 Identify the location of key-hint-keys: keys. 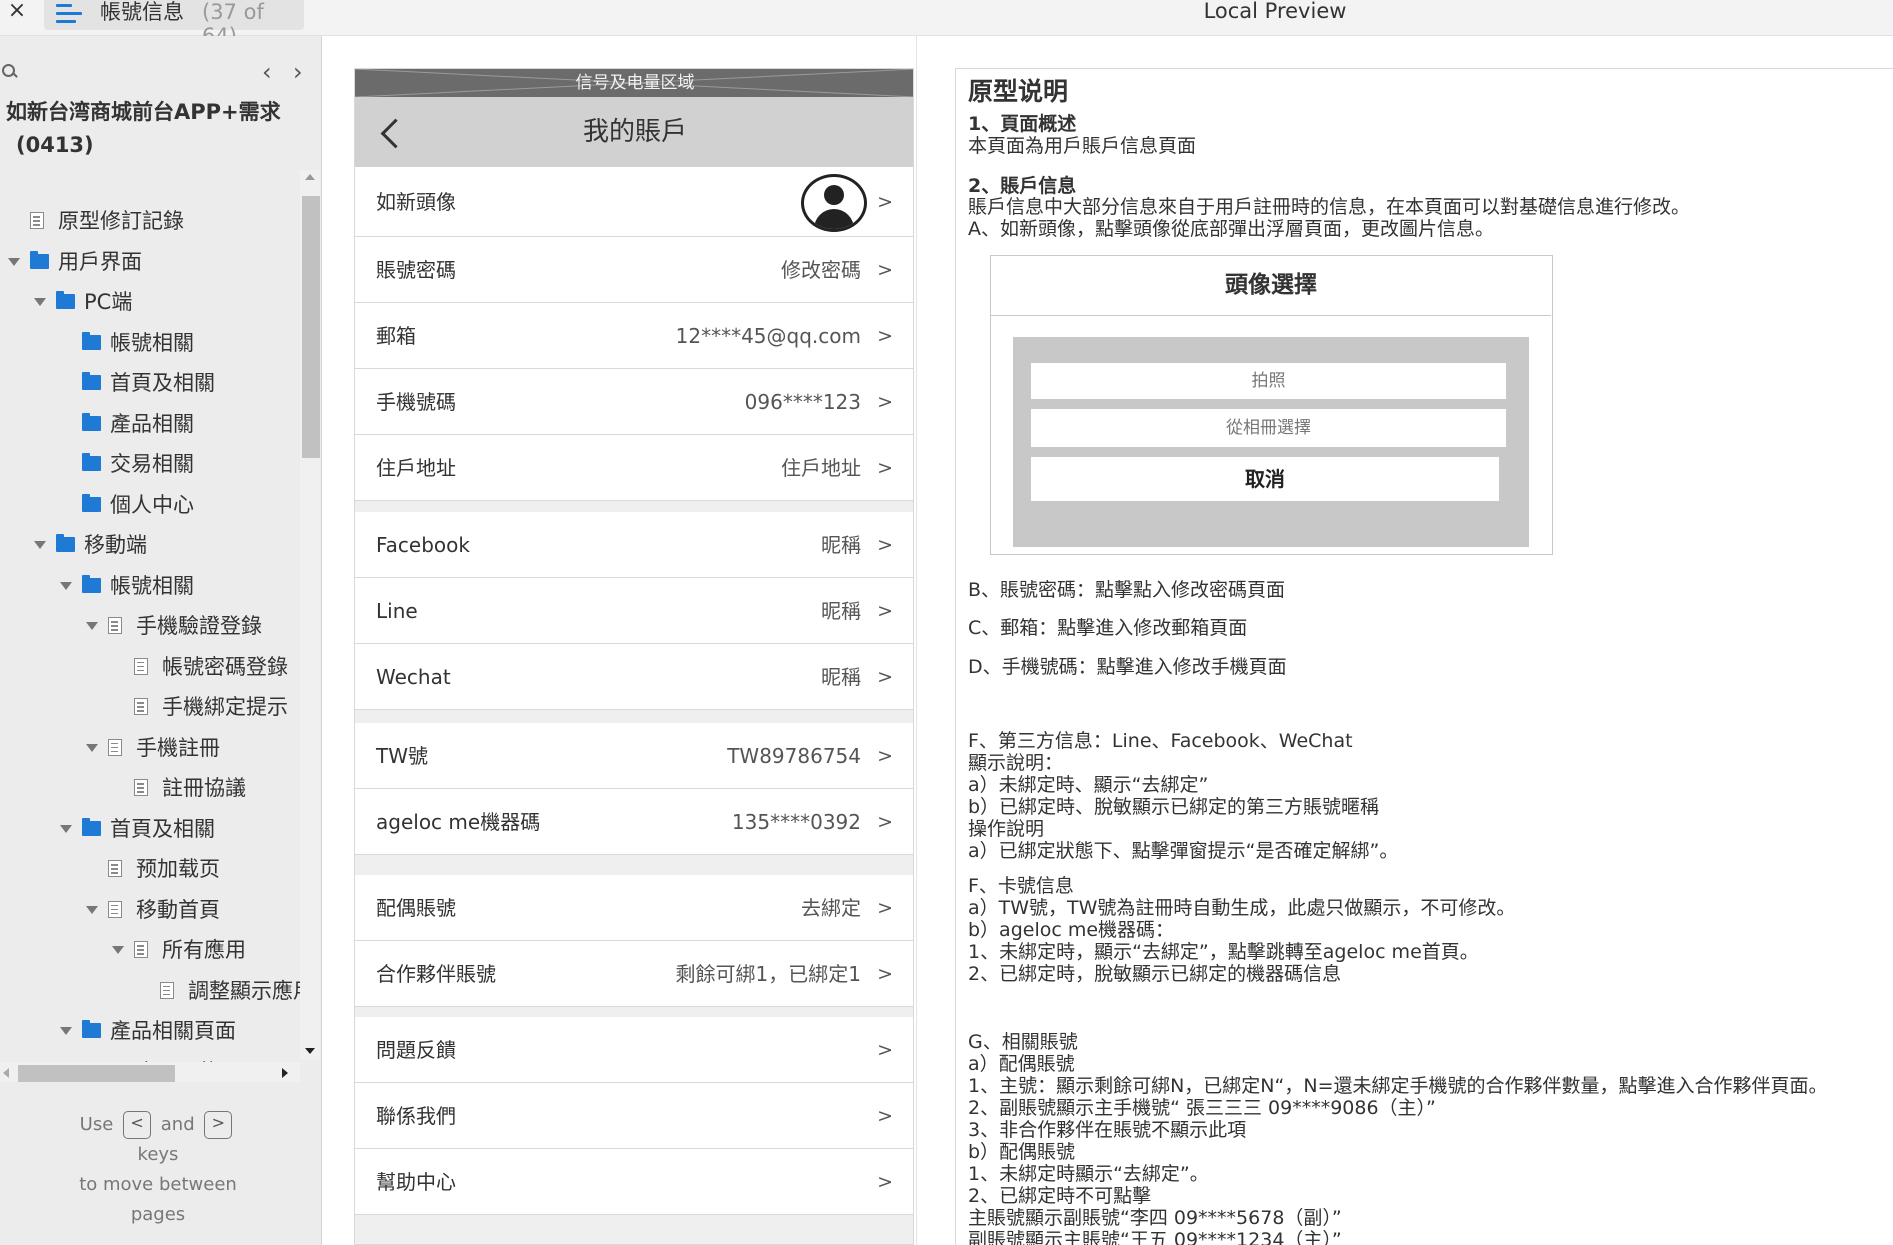
(158, 1154).